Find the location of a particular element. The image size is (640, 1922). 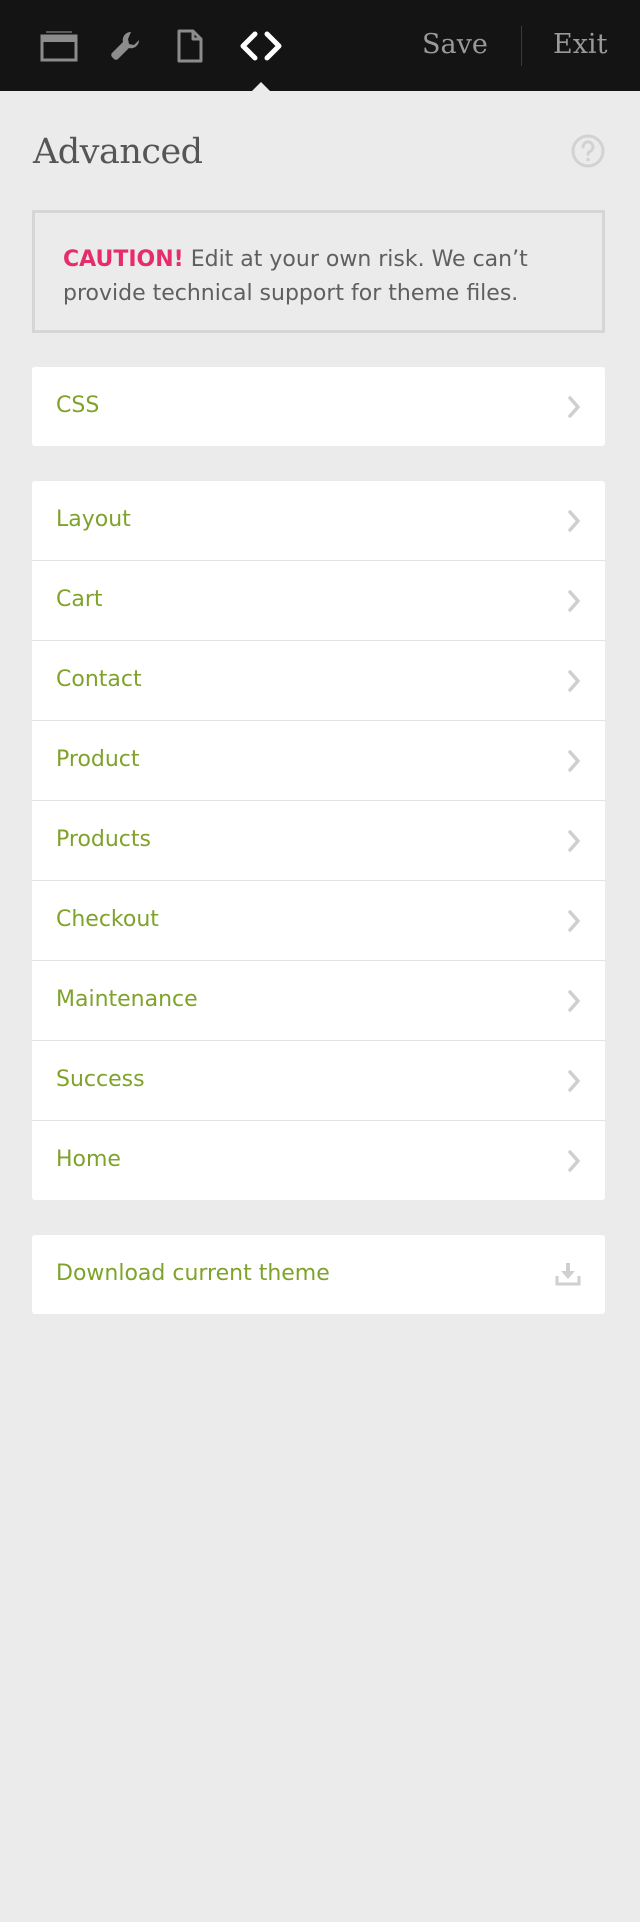

page-title: Advanced is located at coordinates (118, 152).